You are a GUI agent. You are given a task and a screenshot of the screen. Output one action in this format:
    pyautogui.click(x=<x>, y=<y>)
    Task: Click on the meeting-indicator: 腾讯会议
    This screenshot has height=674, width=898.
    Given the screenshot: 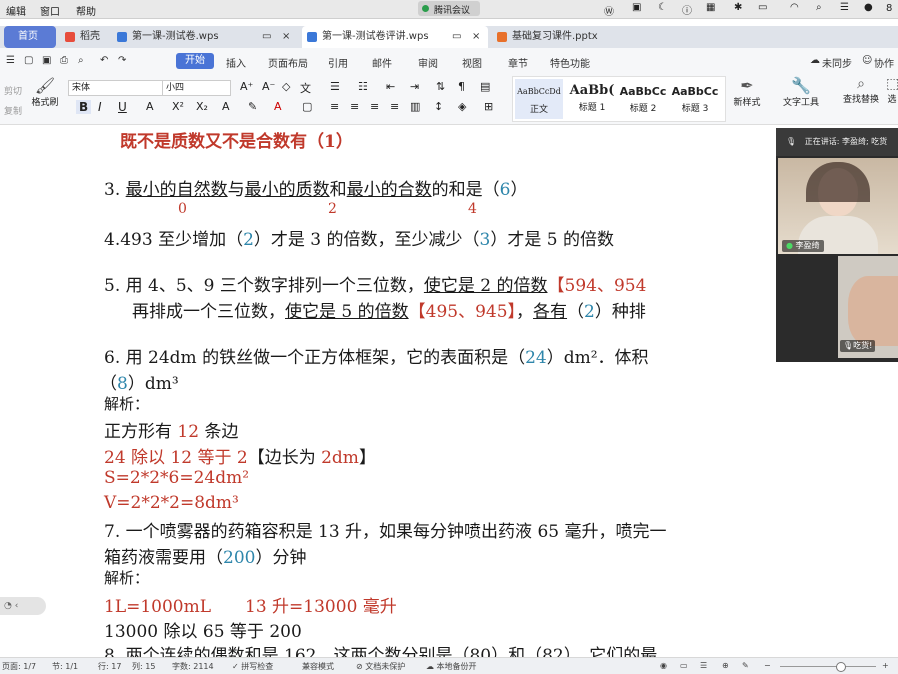 What is the action you would take?
    pyautogui.click(x=449, y=8)
    